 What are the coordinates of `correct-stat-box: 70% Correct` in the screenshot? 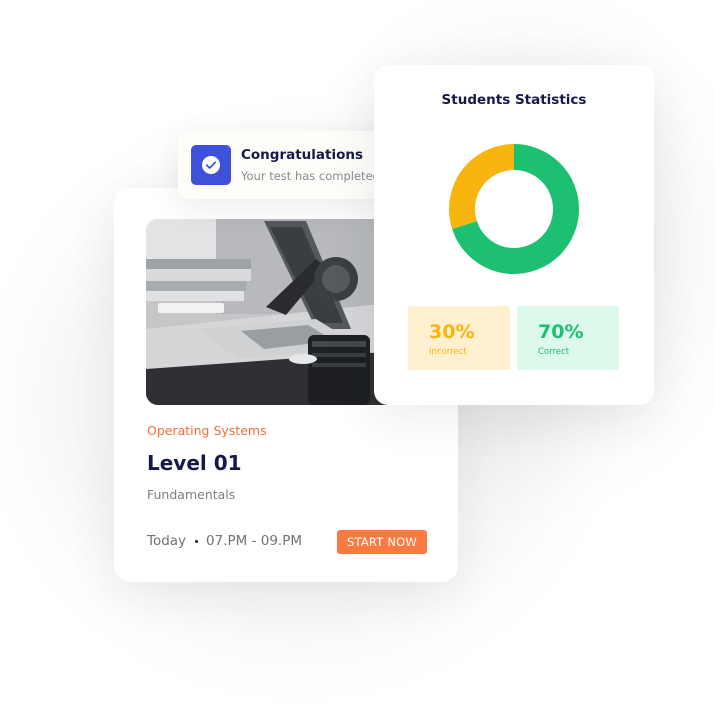 It's located at (568, 338).